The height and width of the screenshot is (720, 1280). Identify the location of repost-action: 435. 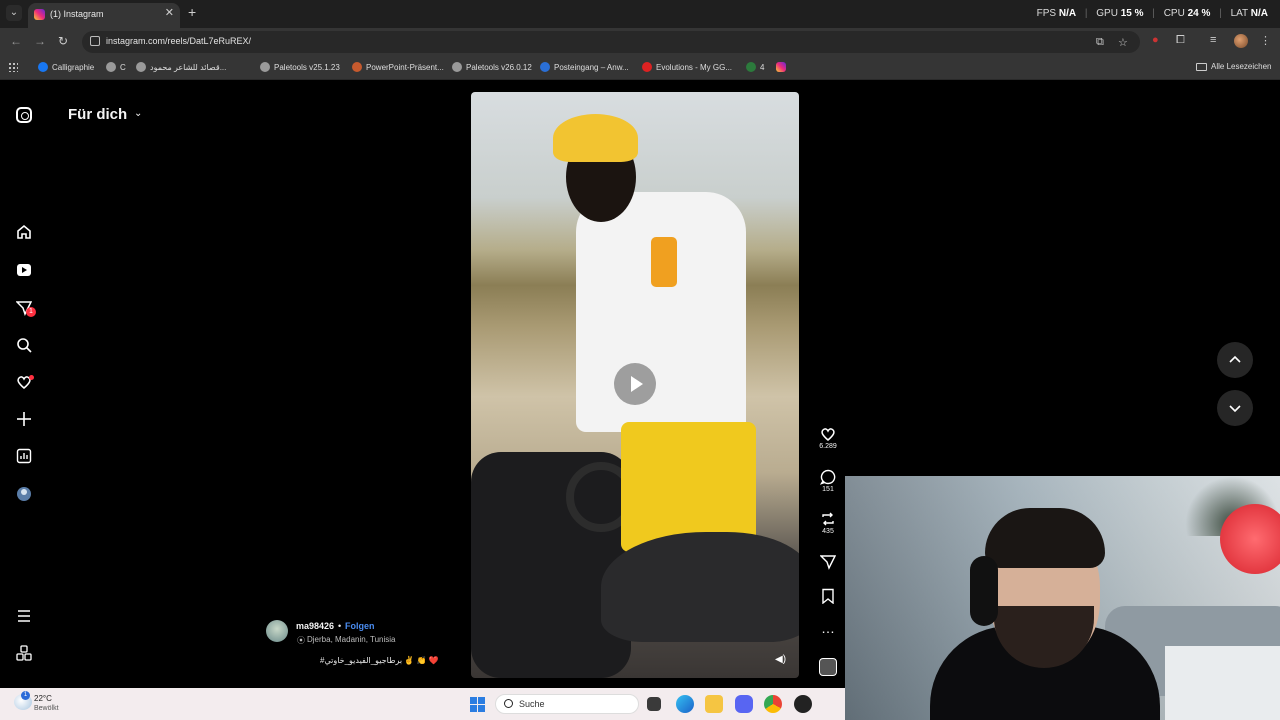
(828, 523).